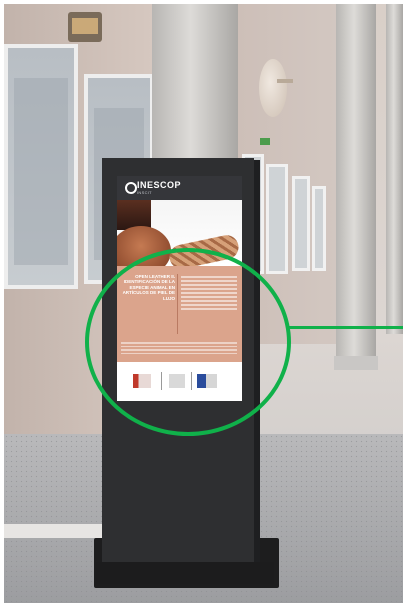 The width and height of the screenshot is (403, 603). Describe the element at coordinates (265, 141) in the screenshot. I see `exit-sign` at that location.